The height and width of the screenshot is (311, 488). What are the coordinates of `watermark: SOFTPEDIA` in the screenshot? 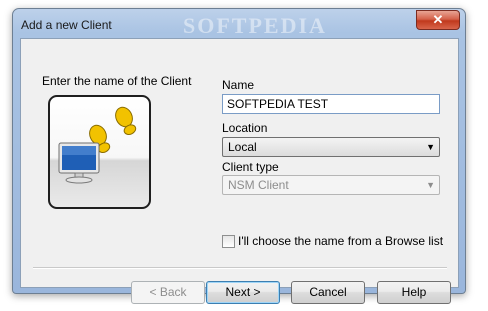 It's located at (255, 25).